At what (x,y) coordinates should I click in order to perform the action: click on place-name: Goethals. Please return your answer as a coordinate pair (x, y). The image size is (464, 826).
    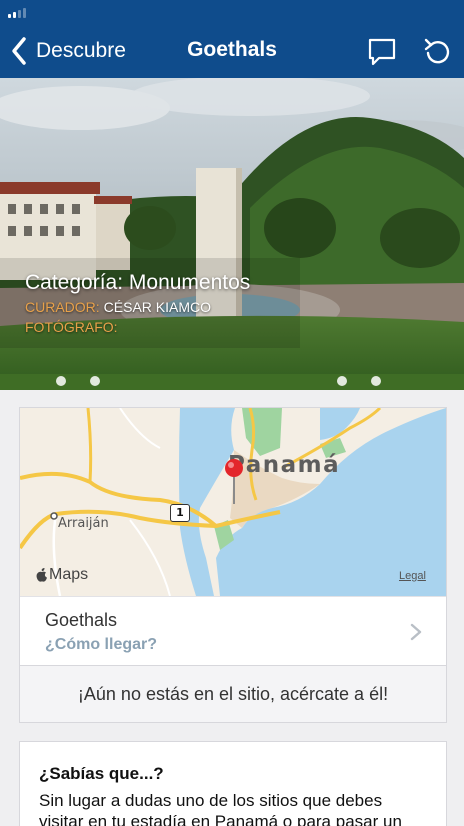
    Looking at the image, I should click on (81, 620).